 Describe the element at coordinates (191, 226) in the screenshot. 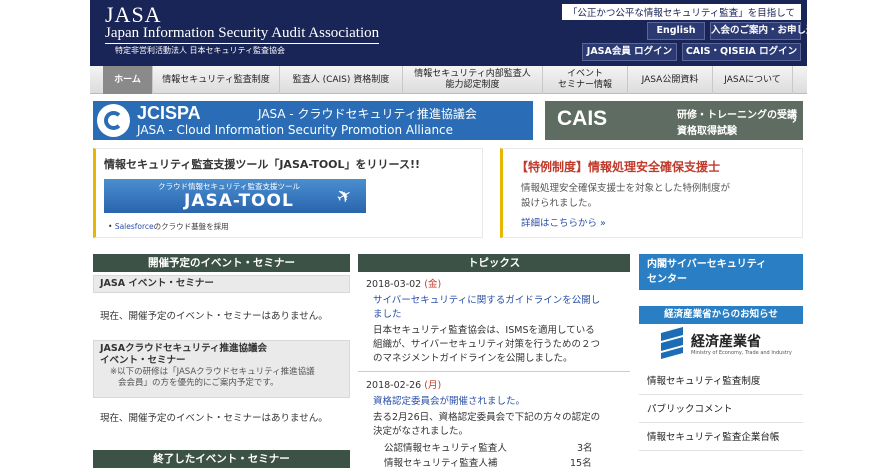

I see `jasa-tool-note-text: のクラウド基盤を採用` at that location.